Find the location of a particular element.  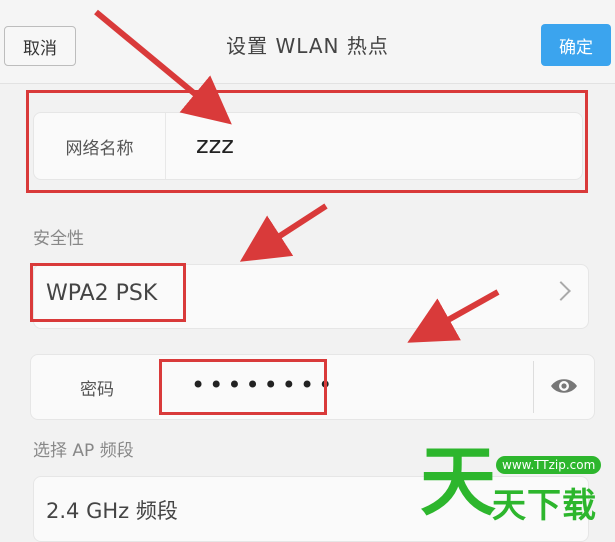

confirm-button: 确定 is located at coordinates (576, 45).